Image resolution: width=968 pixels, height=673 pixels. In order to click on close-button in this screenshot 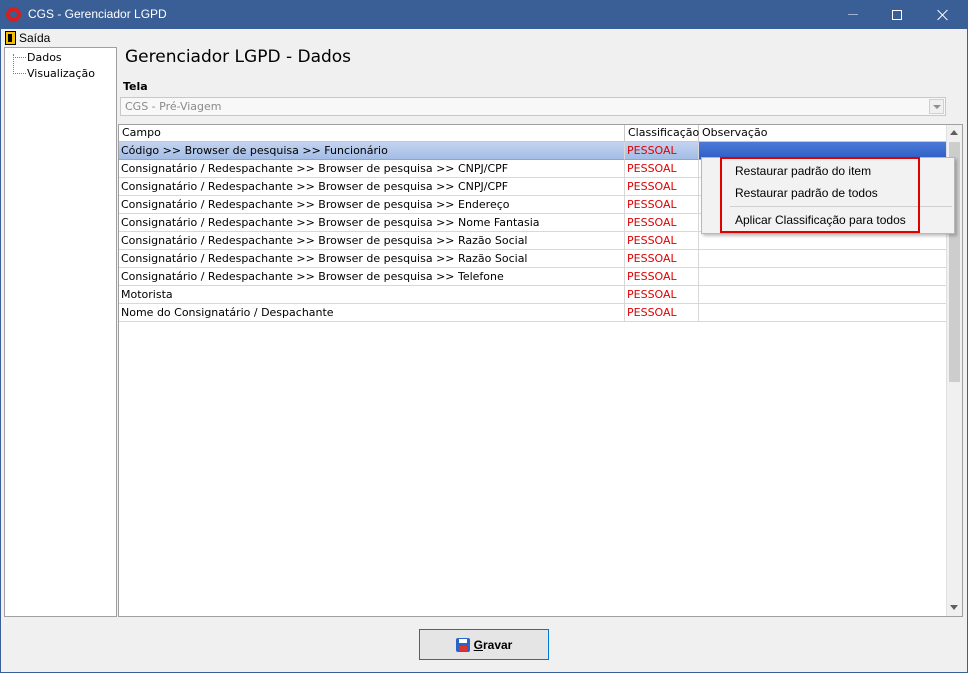, I will do `click(943, 14)`.